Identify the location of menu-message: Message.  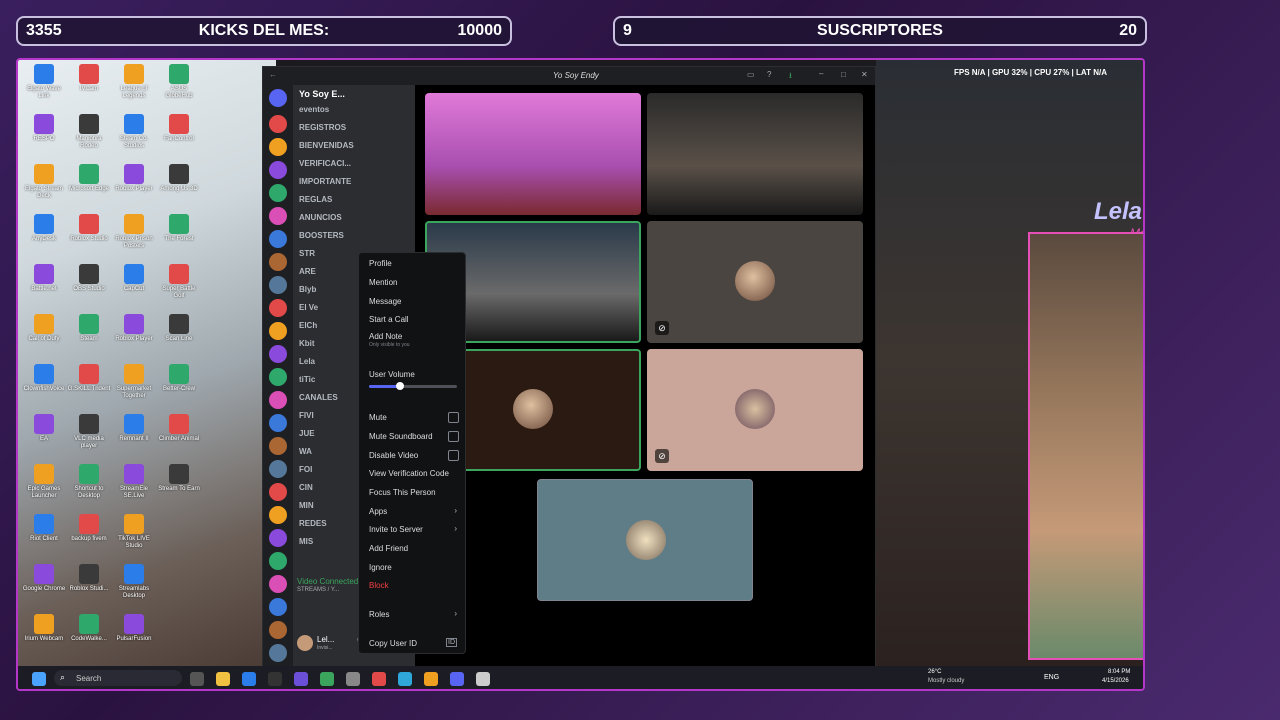
(385, 301).